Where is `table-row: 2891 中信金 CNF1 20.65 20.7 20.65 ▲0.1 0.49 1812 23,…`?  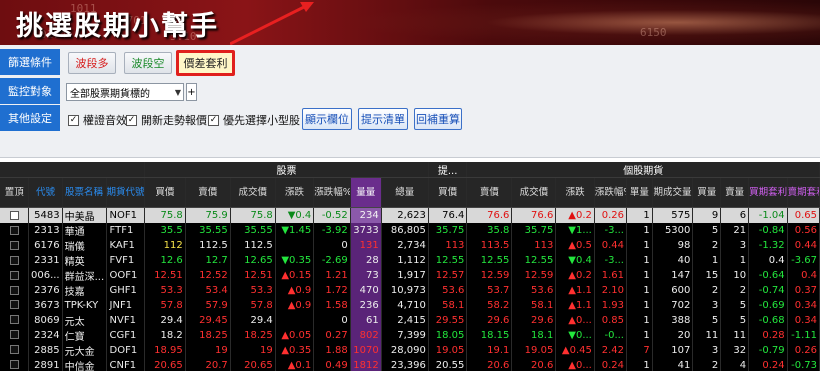
table-row: 2891 中信金 CNF1 20.65 20.7 20.65 ▲0.1 0.49 1812 23,… is located at coordinates (410, 364).